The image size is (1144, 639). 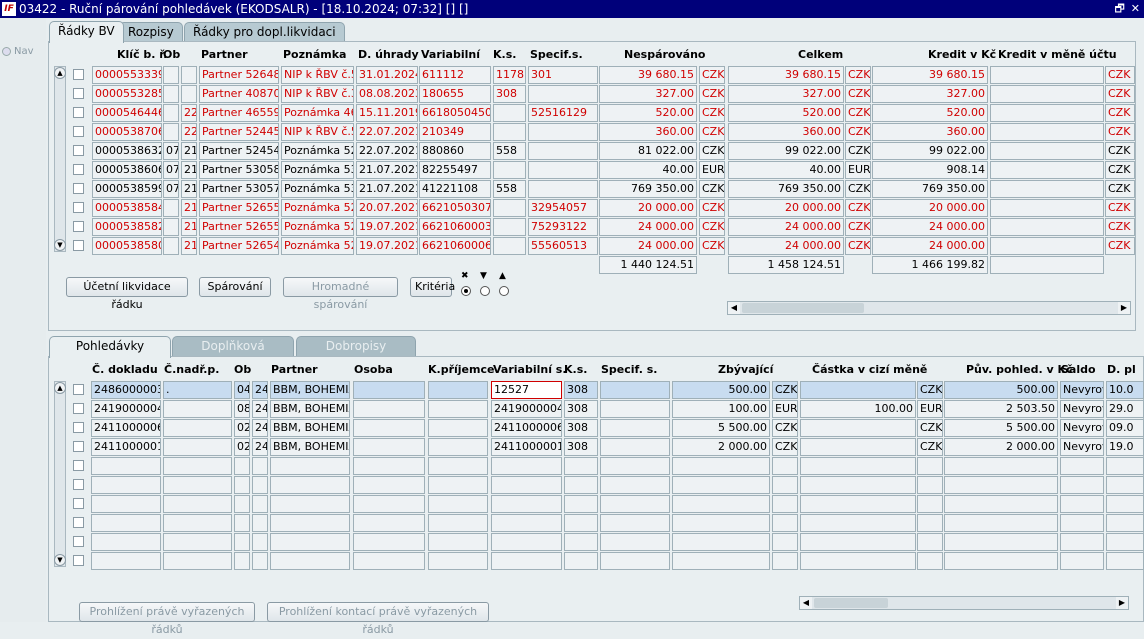 I want to click on ob1-cell: 07, so click(x=171, y=189).